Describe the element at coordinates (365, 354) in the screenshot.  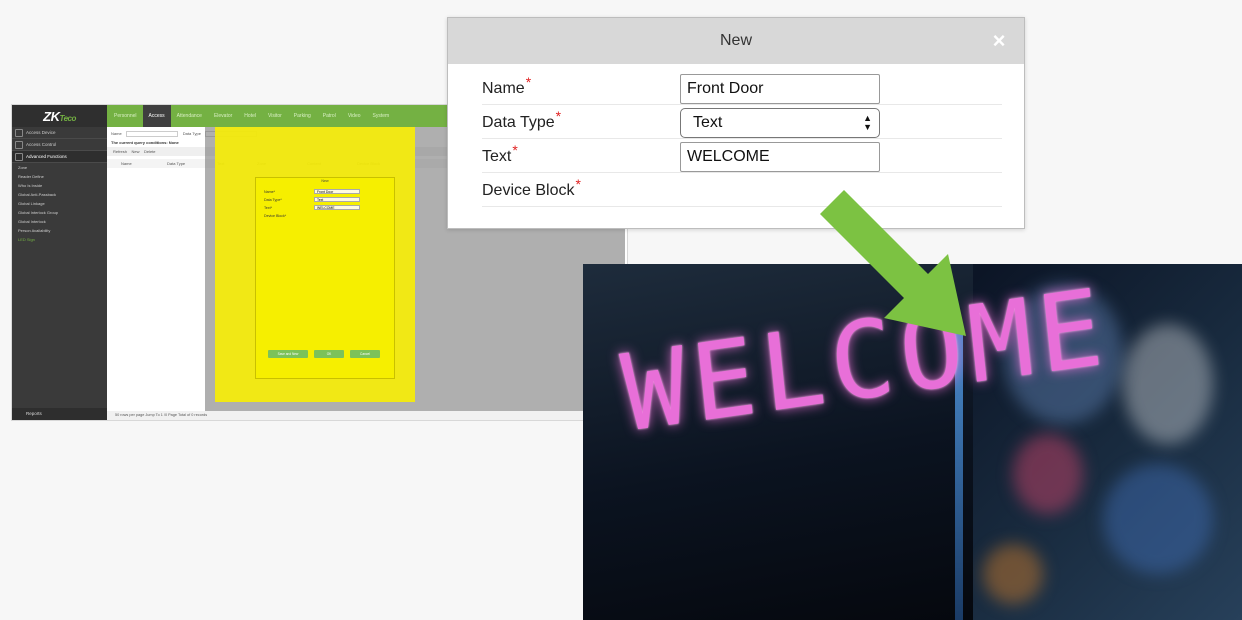
I see `cancel-button: Cancel` at that location.